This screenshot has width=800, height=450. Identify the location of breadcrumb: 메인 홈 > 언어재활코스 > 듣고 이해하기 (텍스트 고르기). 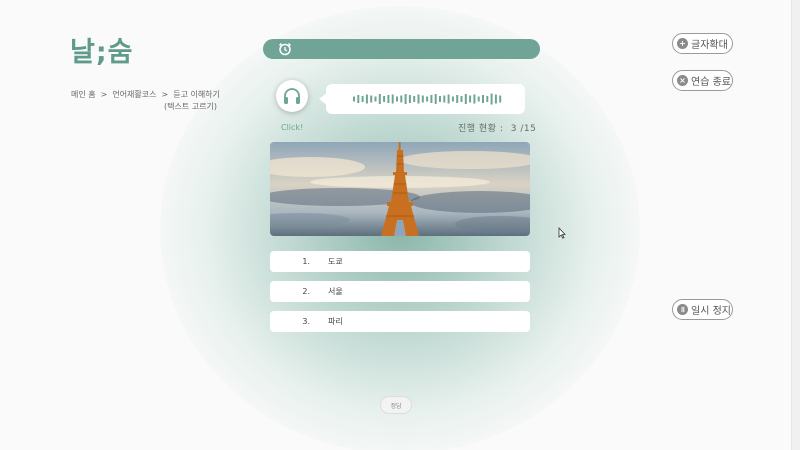
(146, 101).